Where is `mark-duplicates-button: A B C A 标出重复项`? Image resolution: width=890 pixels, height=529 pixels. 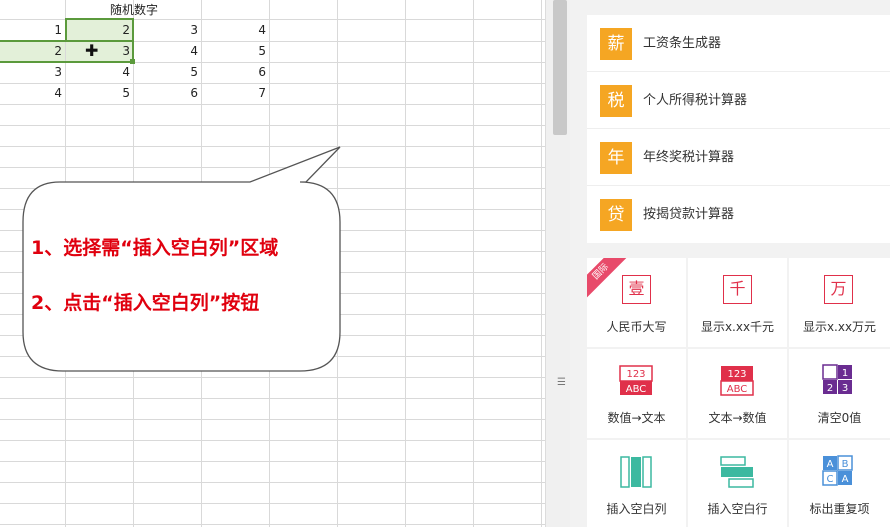
mark-duplicates-button: A B C A 标出重复项 is located at coordinates (839, 484).